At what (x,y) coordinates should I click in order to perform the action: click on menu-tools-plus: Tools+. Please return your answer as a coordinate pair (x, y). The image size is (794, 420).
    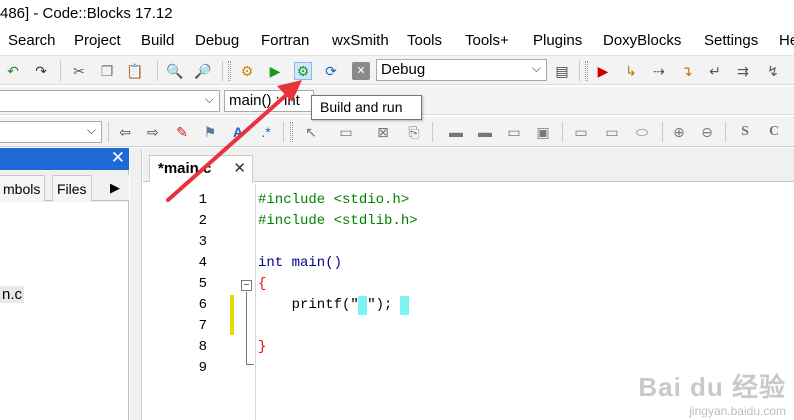
    Looking at the image, I should click on (487, 40).